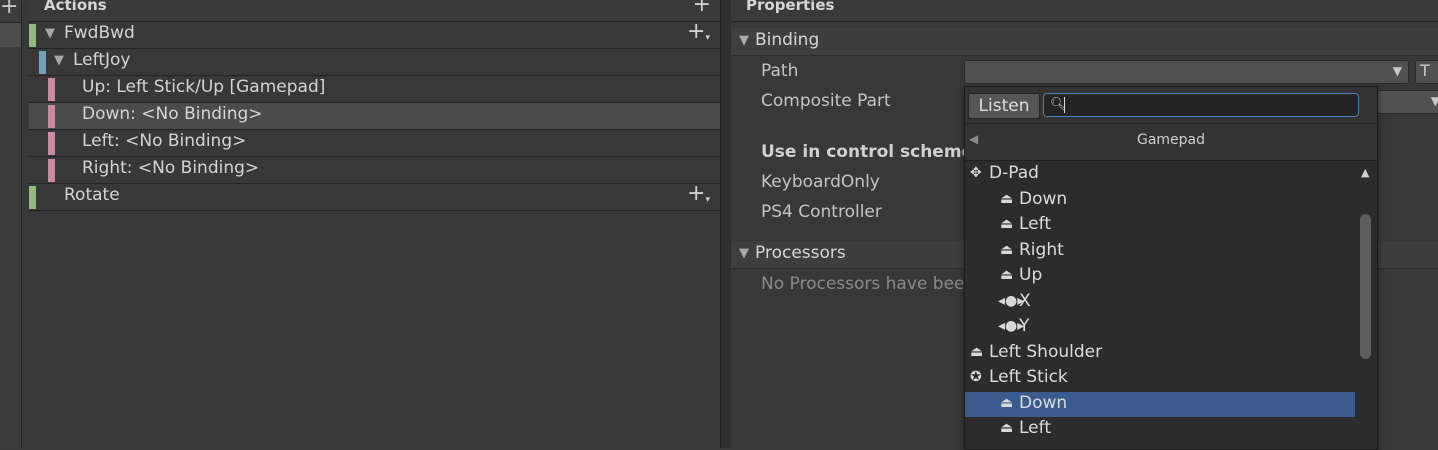 The height and width of the screenshot is (450, 1438). Describe the element at coordinates (1024, 326) in the screenshot. I see `item-label: Y` at that location.